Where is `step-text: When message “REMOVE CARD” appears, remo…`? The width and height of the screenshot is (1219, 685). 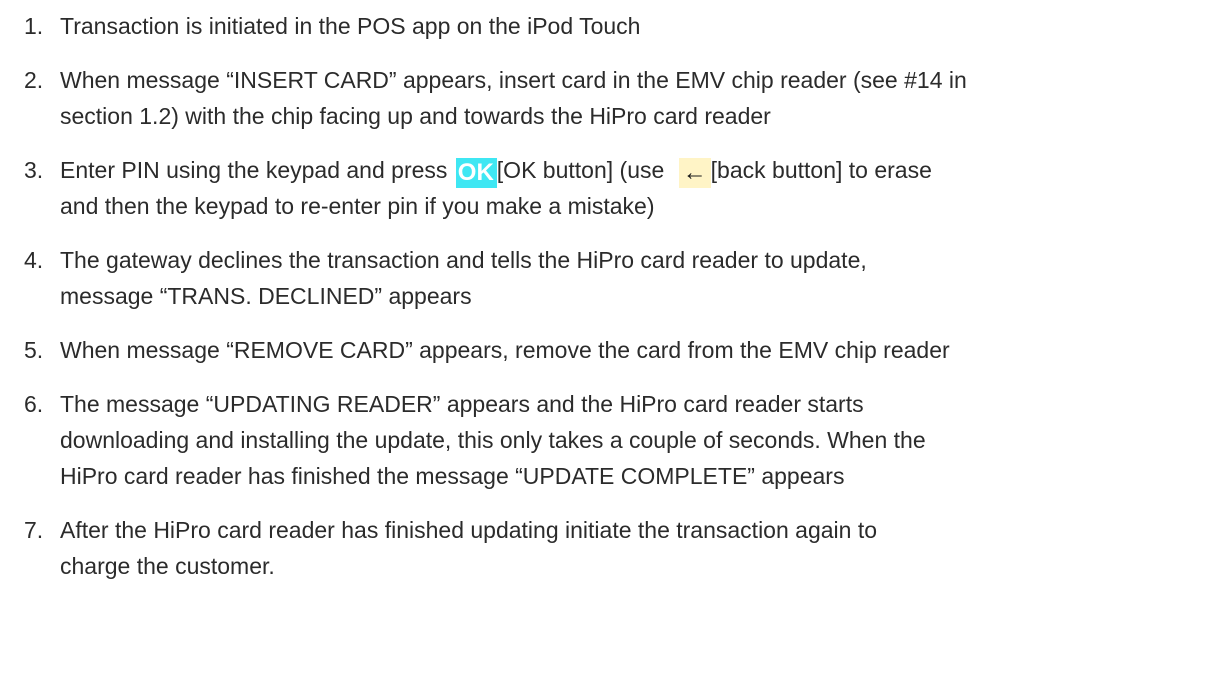 step-text: When message “REMOVE CARD” appears, remo… is located at coordinates (505, 350).